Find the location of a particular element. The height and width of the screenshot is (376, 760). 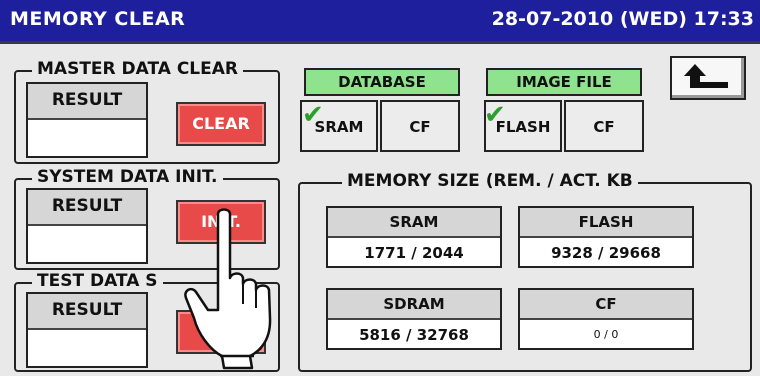

master-data-result-button: RESULT is located at coordinates (87, 120).